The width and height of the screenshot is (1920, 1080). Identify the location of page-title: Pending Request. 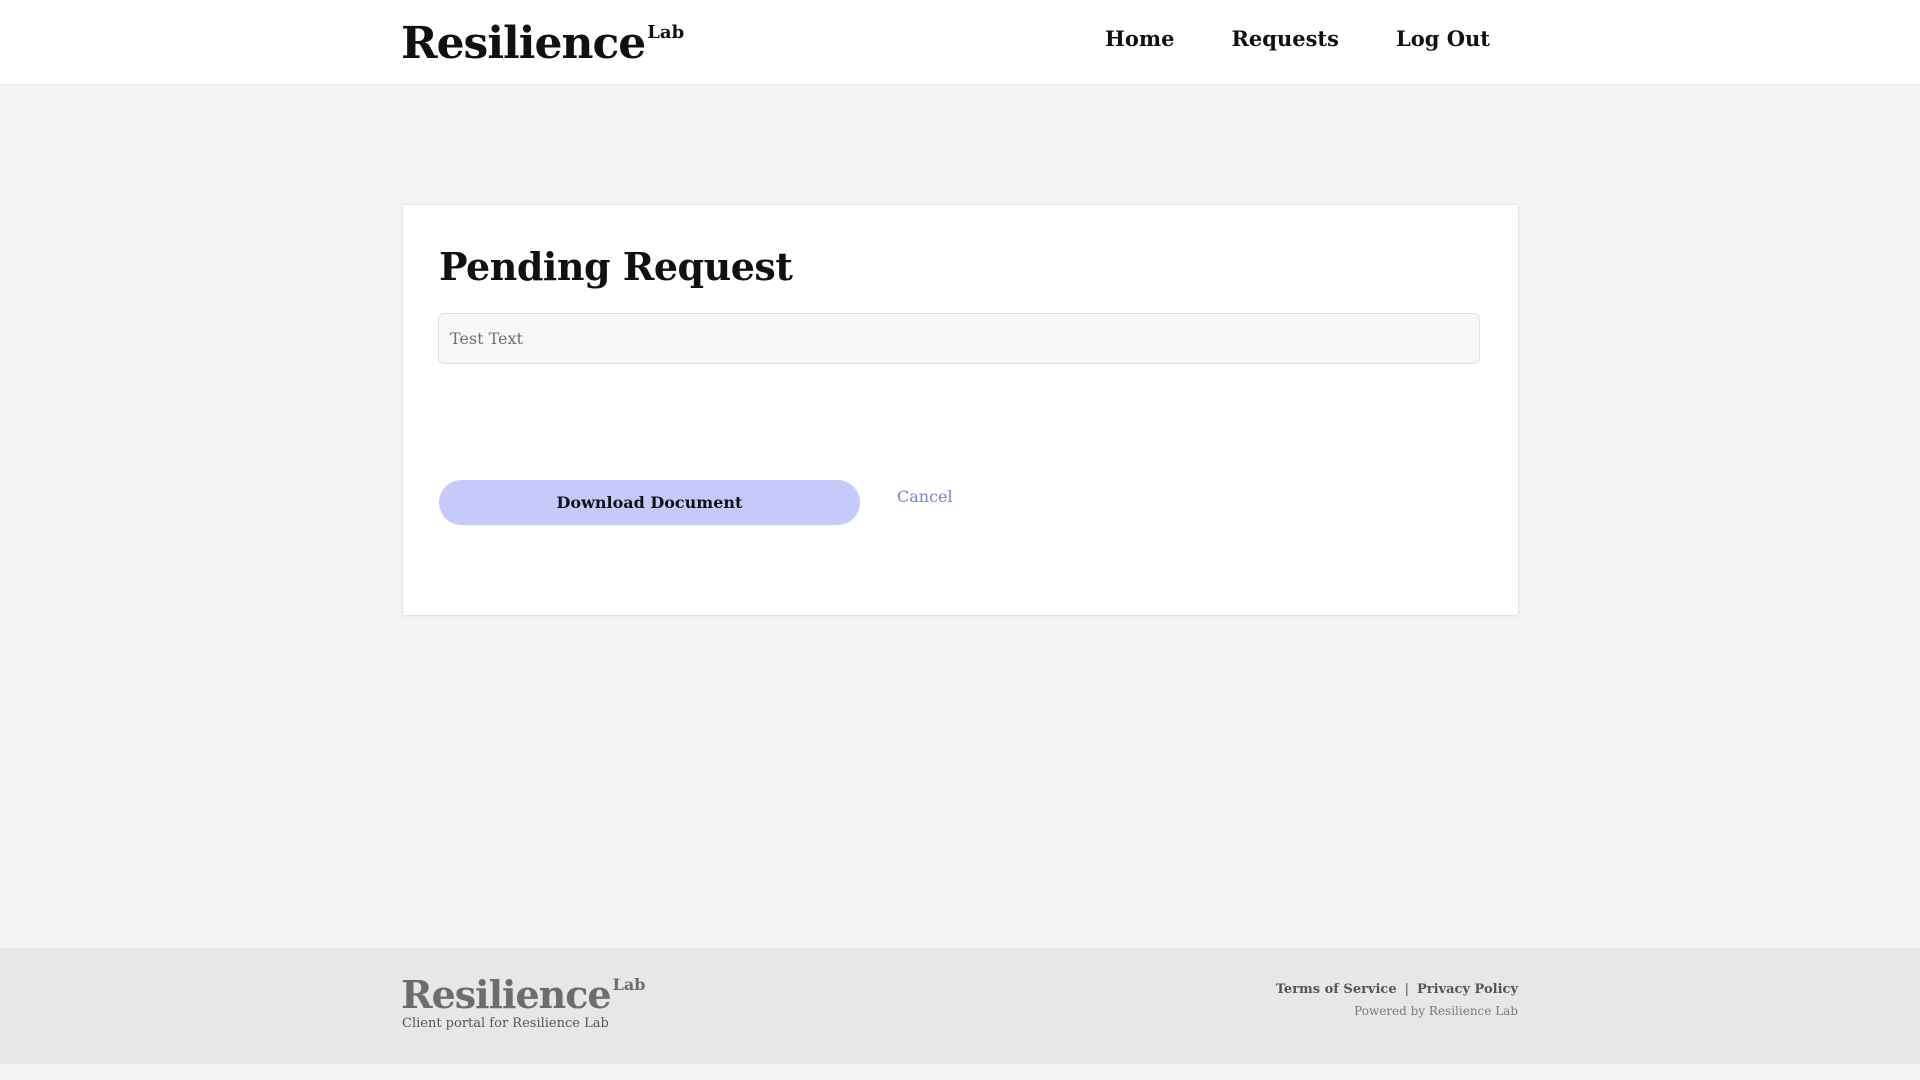
(616, 266).